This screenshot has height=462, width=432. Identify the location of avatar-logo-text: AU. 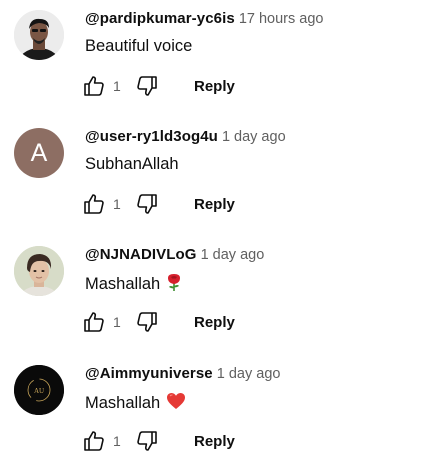
(39, 391).